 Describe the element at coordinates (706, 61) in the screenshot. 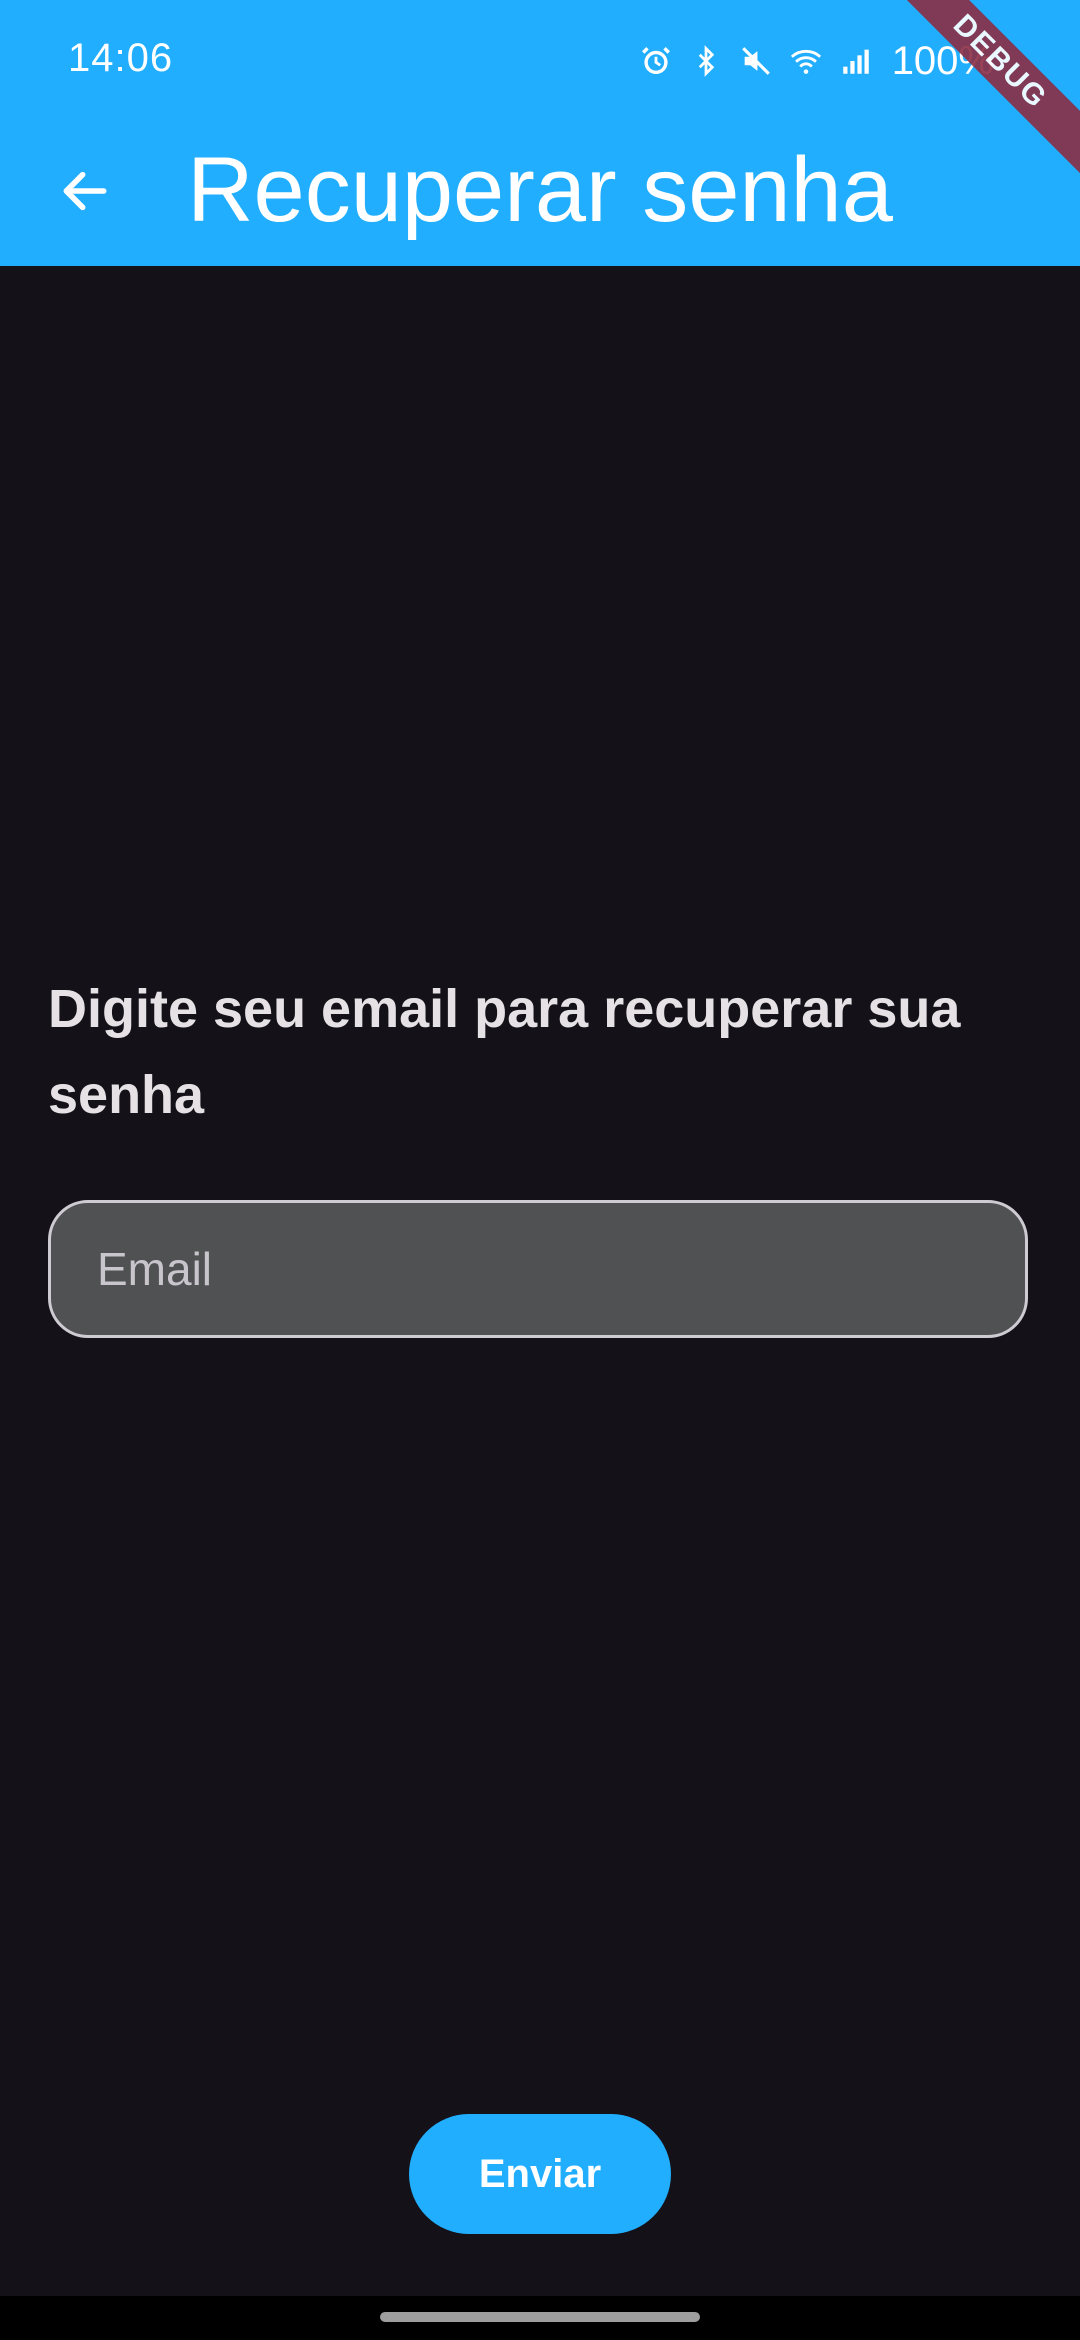

I see `bluetooth-icon` at that location.